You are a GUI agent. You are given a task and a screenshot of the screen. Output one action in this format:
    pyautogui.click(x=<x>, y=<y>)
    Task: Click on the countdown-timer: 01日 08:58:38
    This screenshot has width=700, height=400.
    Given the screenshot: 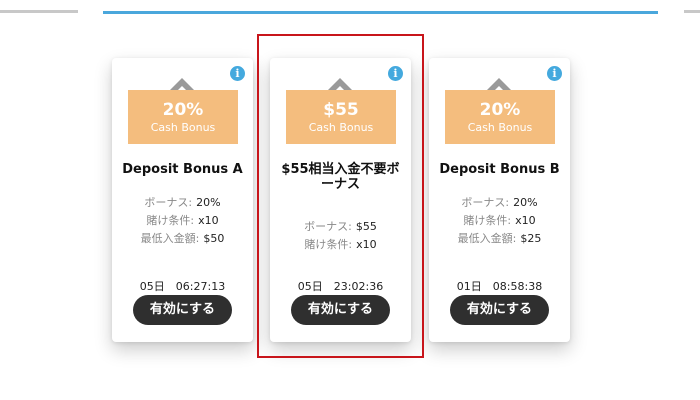 What is the action you would take?
    pyautogui.click(x=499, y=286)
    